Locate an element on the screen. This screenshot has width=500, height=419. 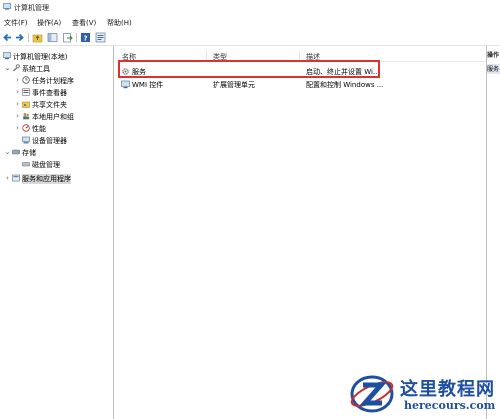
tree-item-label: 设备管理器 is located at coordinates (49, 141).